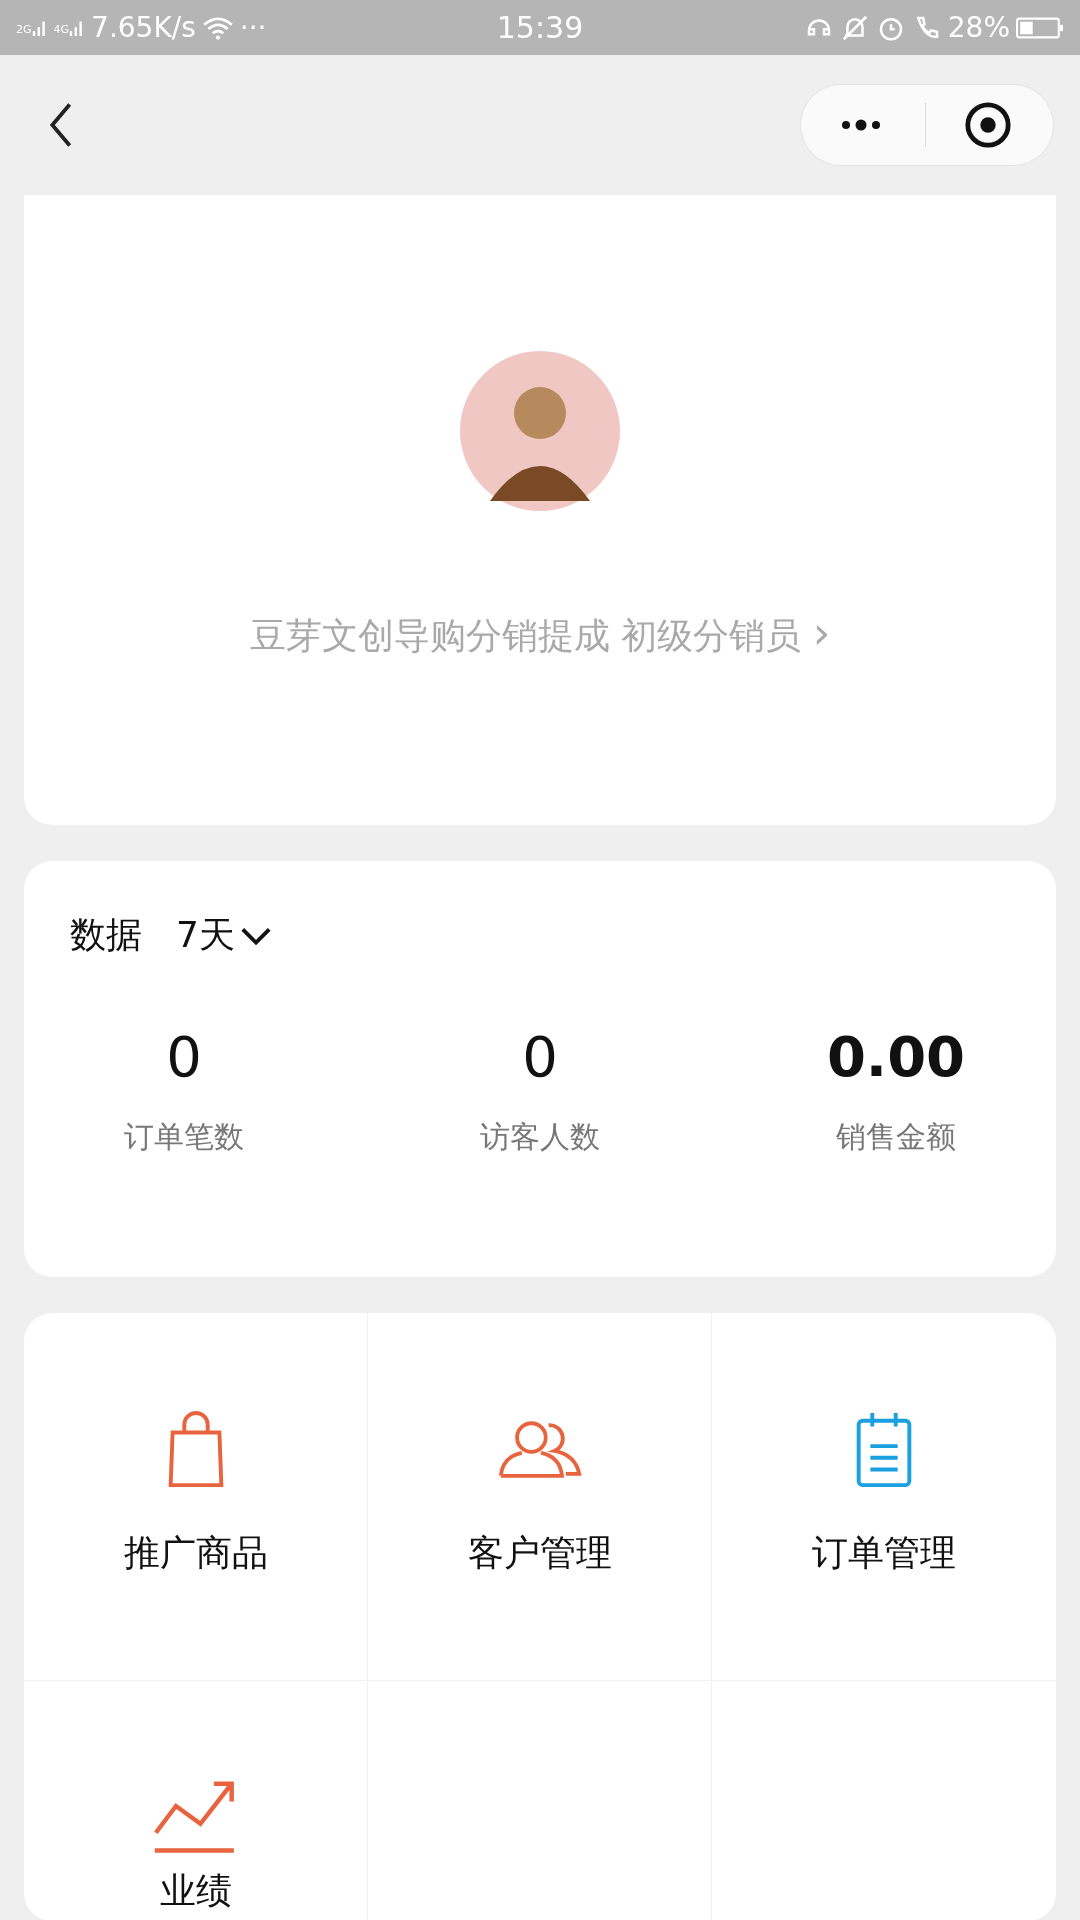 This screenshot has height=1920, width=1080. Describe the element at coordinates (978, 27) in the screenshot. I see `battery-percent: 28%` at that location.